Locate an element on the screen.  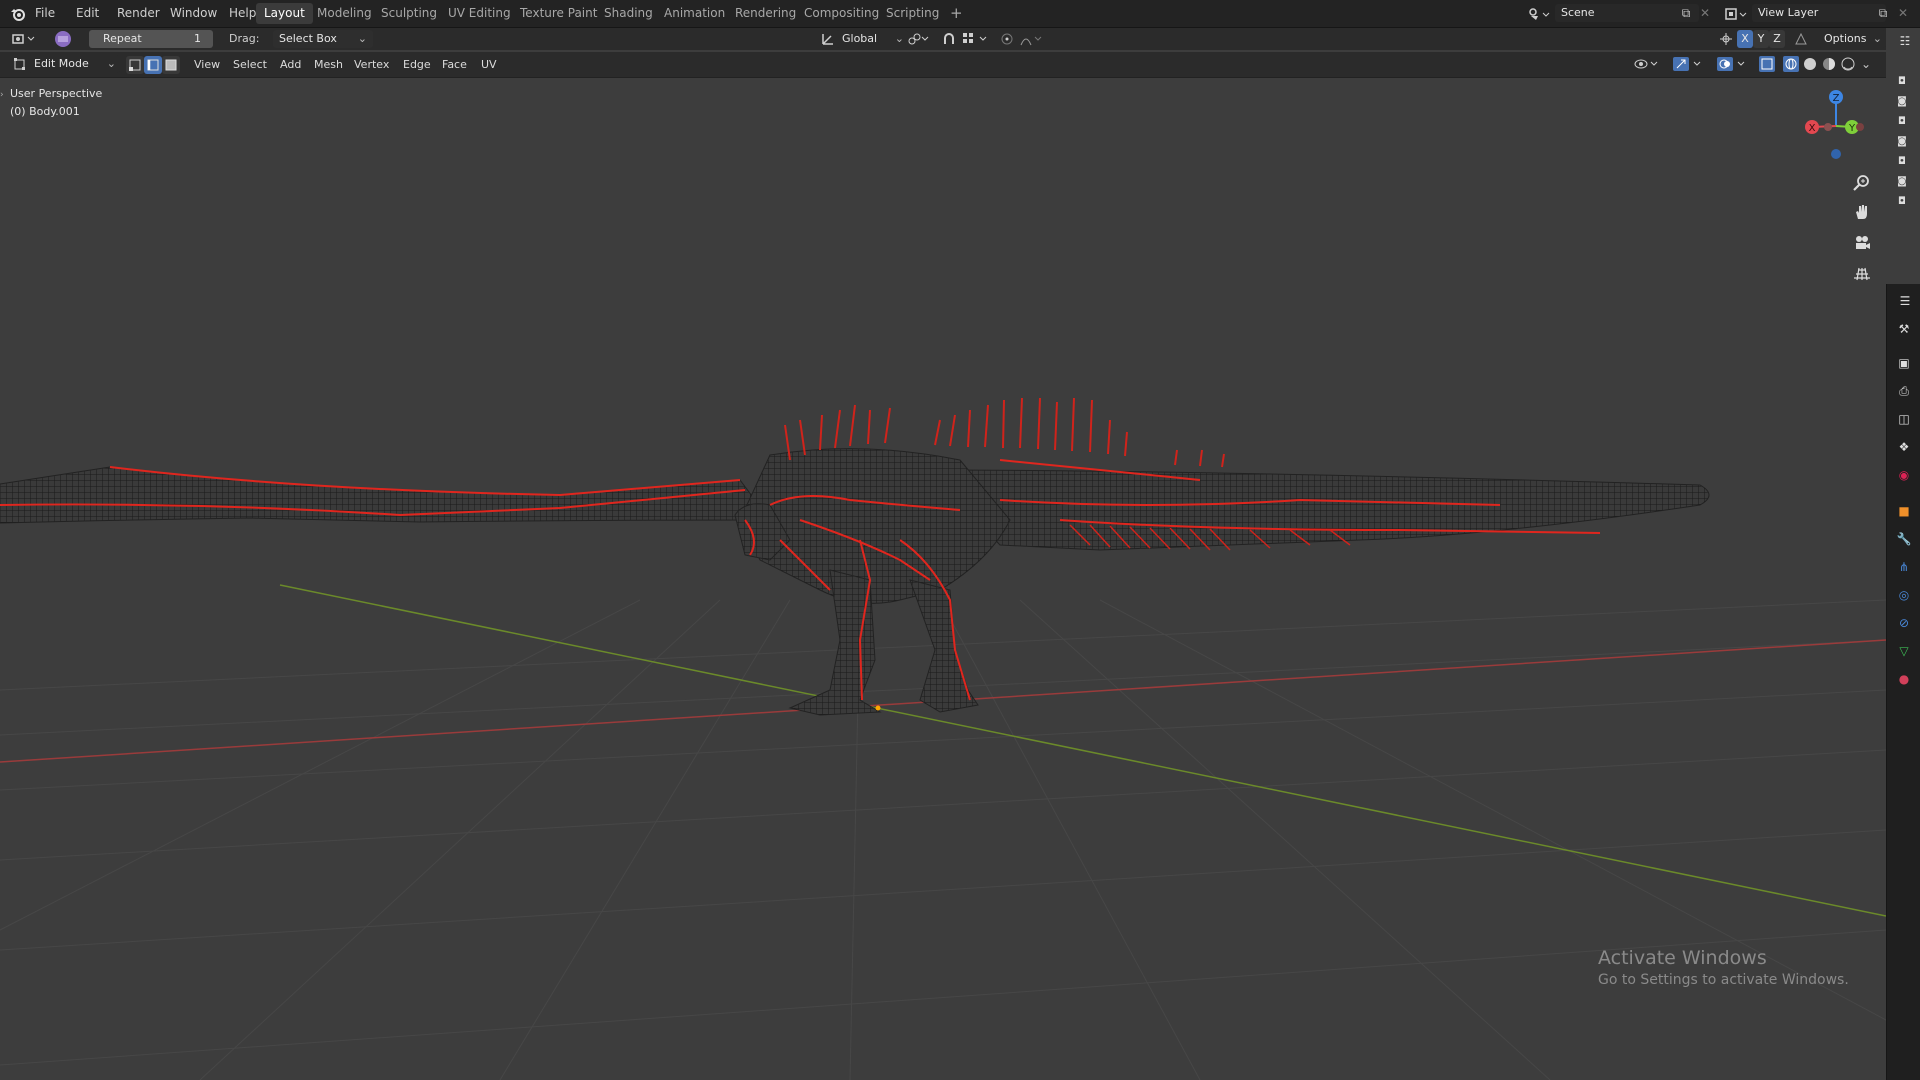
render-properties-icon: ▣ is located at coordinates (1904, 363).